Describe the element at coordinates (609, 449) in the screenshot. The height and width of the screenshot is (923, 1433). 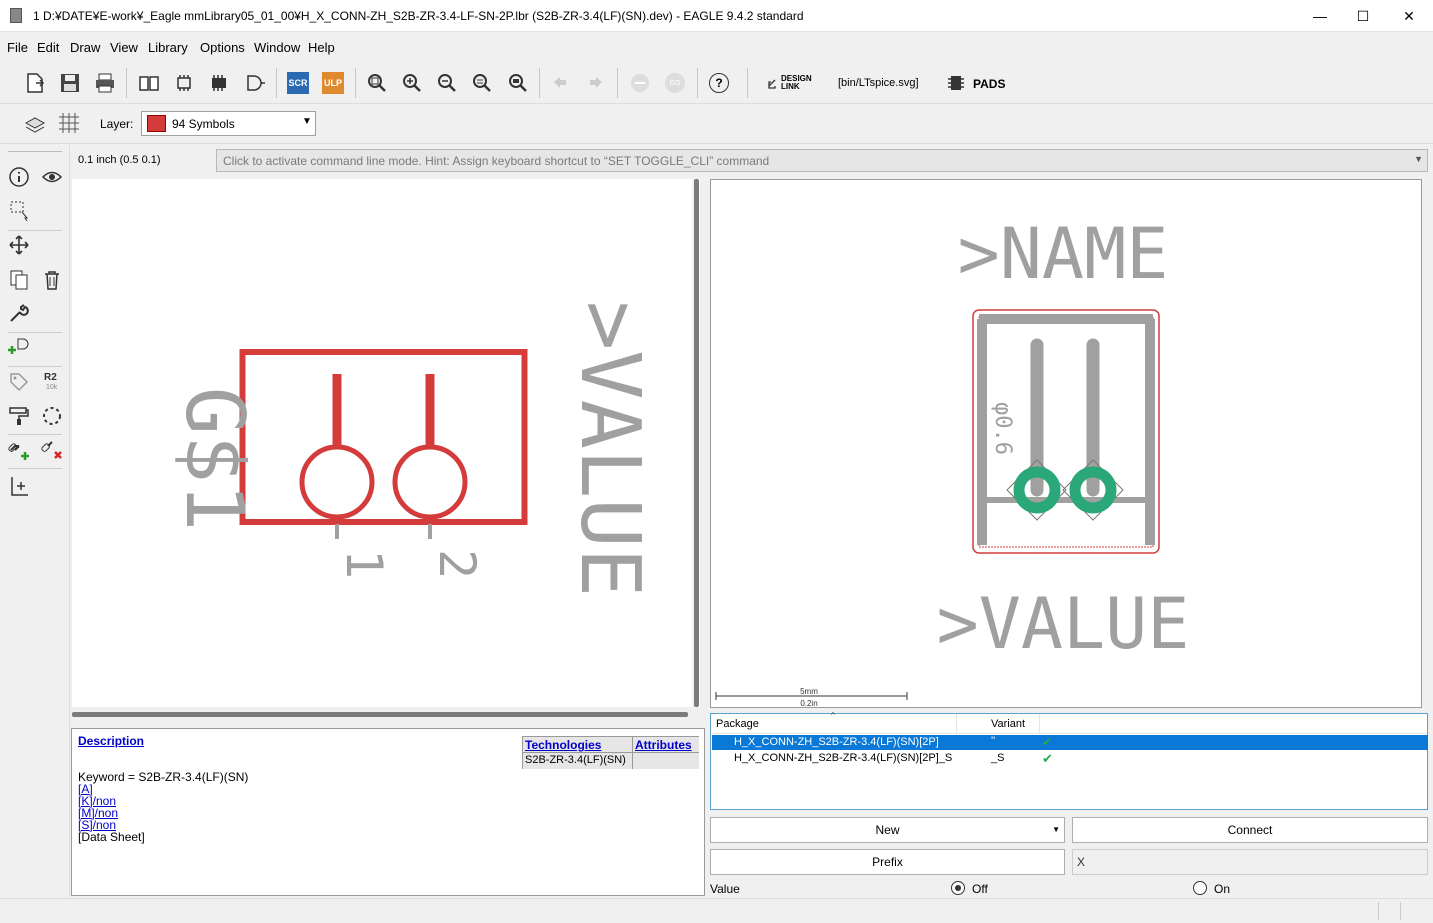
I see `symbol-value-label: >VALUE` at that location.